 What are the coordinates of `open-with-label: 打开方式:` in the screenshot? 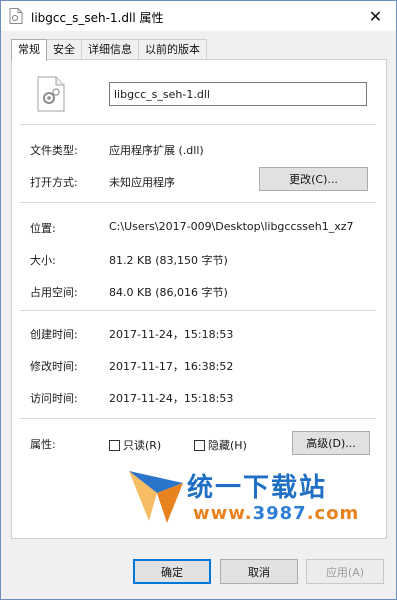 It's located at (54, 182).